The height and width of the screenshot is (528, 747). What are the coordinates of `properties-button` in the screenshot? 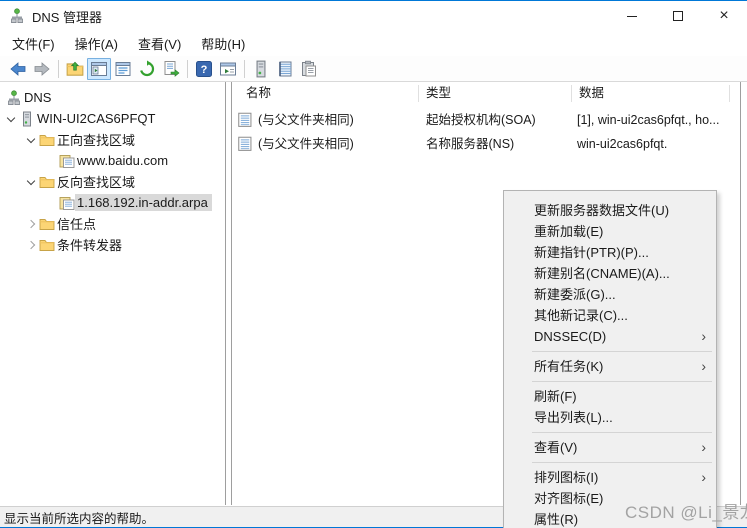 It's located at (123, 69).